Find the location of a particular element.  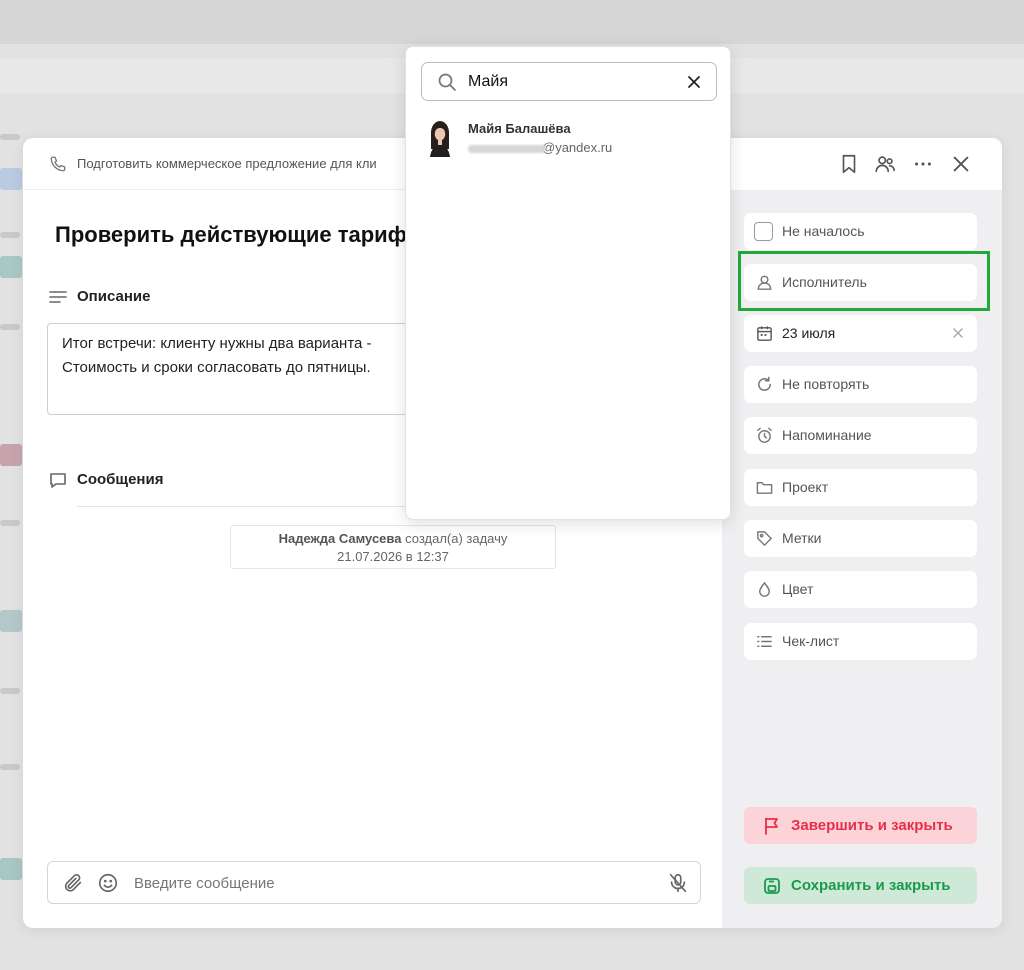

assignee-search-input is located at coordinates (573, 82).